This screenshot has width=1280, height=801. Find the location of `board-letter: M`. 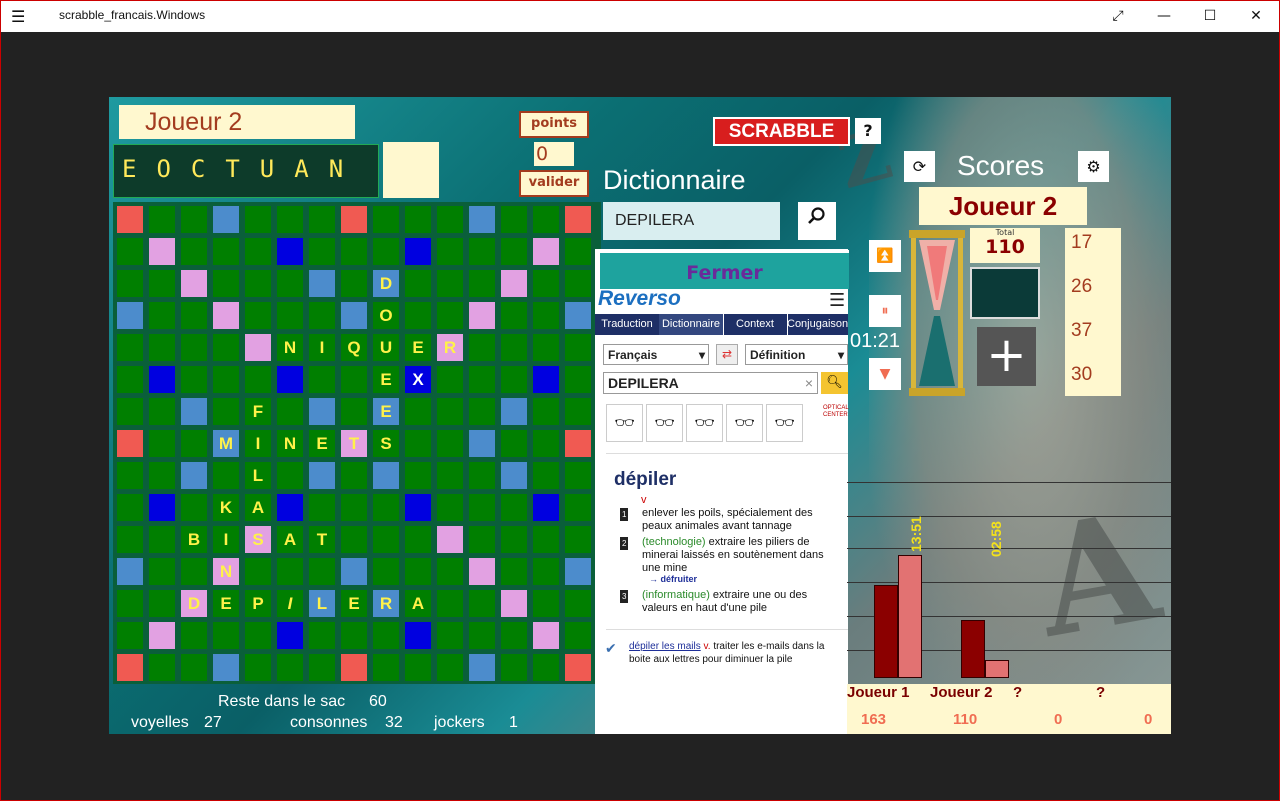

board-letter: M is located at coordinates (226, 443).